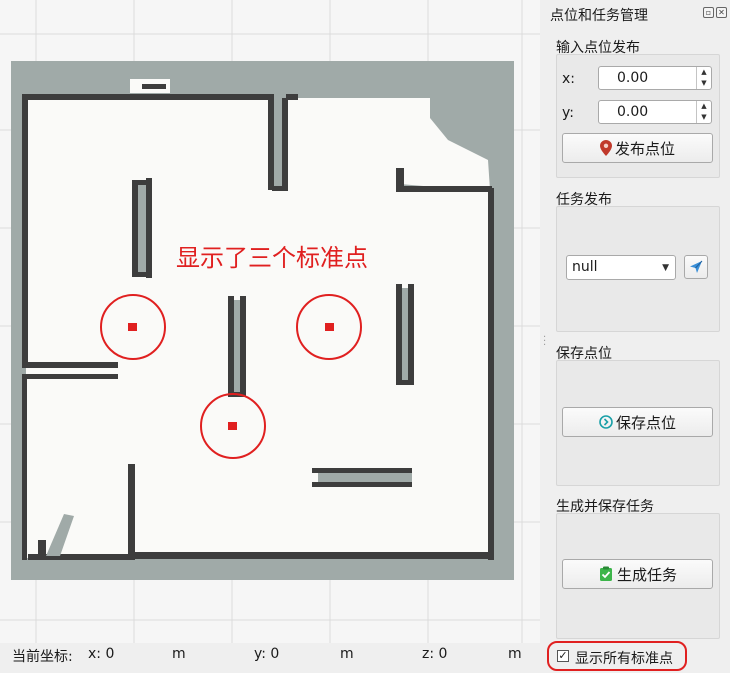 This screenshot has height=673, width=730. I want to click on generate-task-button: 生成任务, so click(637, 574).